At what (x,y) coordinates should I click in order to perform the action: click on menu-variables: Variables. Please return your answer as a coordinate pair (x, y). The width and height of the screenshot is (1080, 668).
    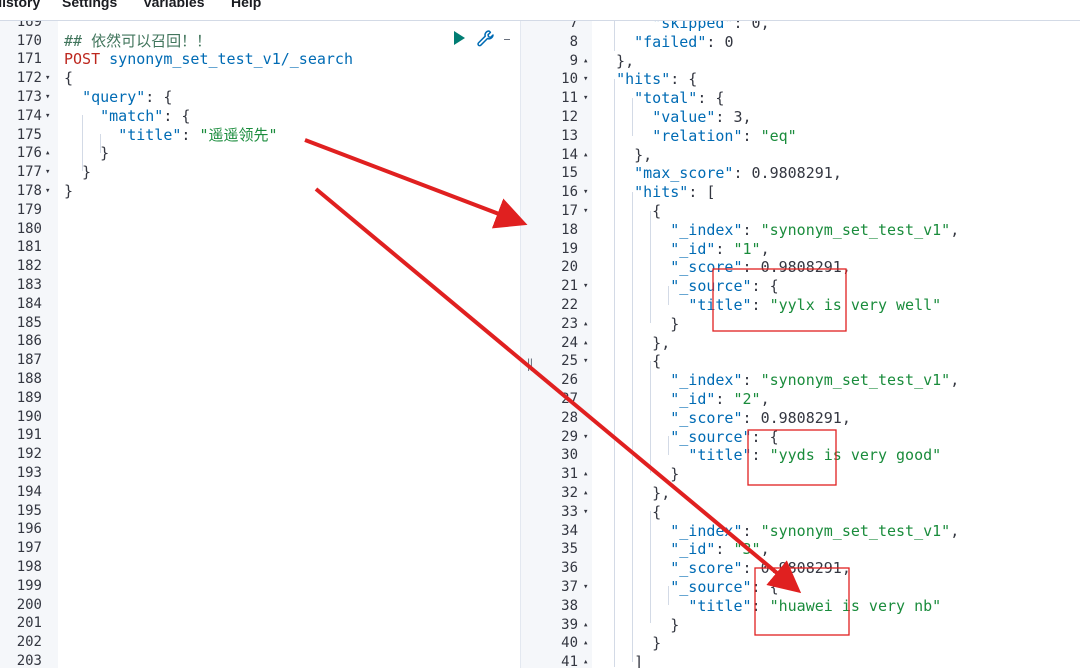
    Looking at the image, I should click on (174, 5).